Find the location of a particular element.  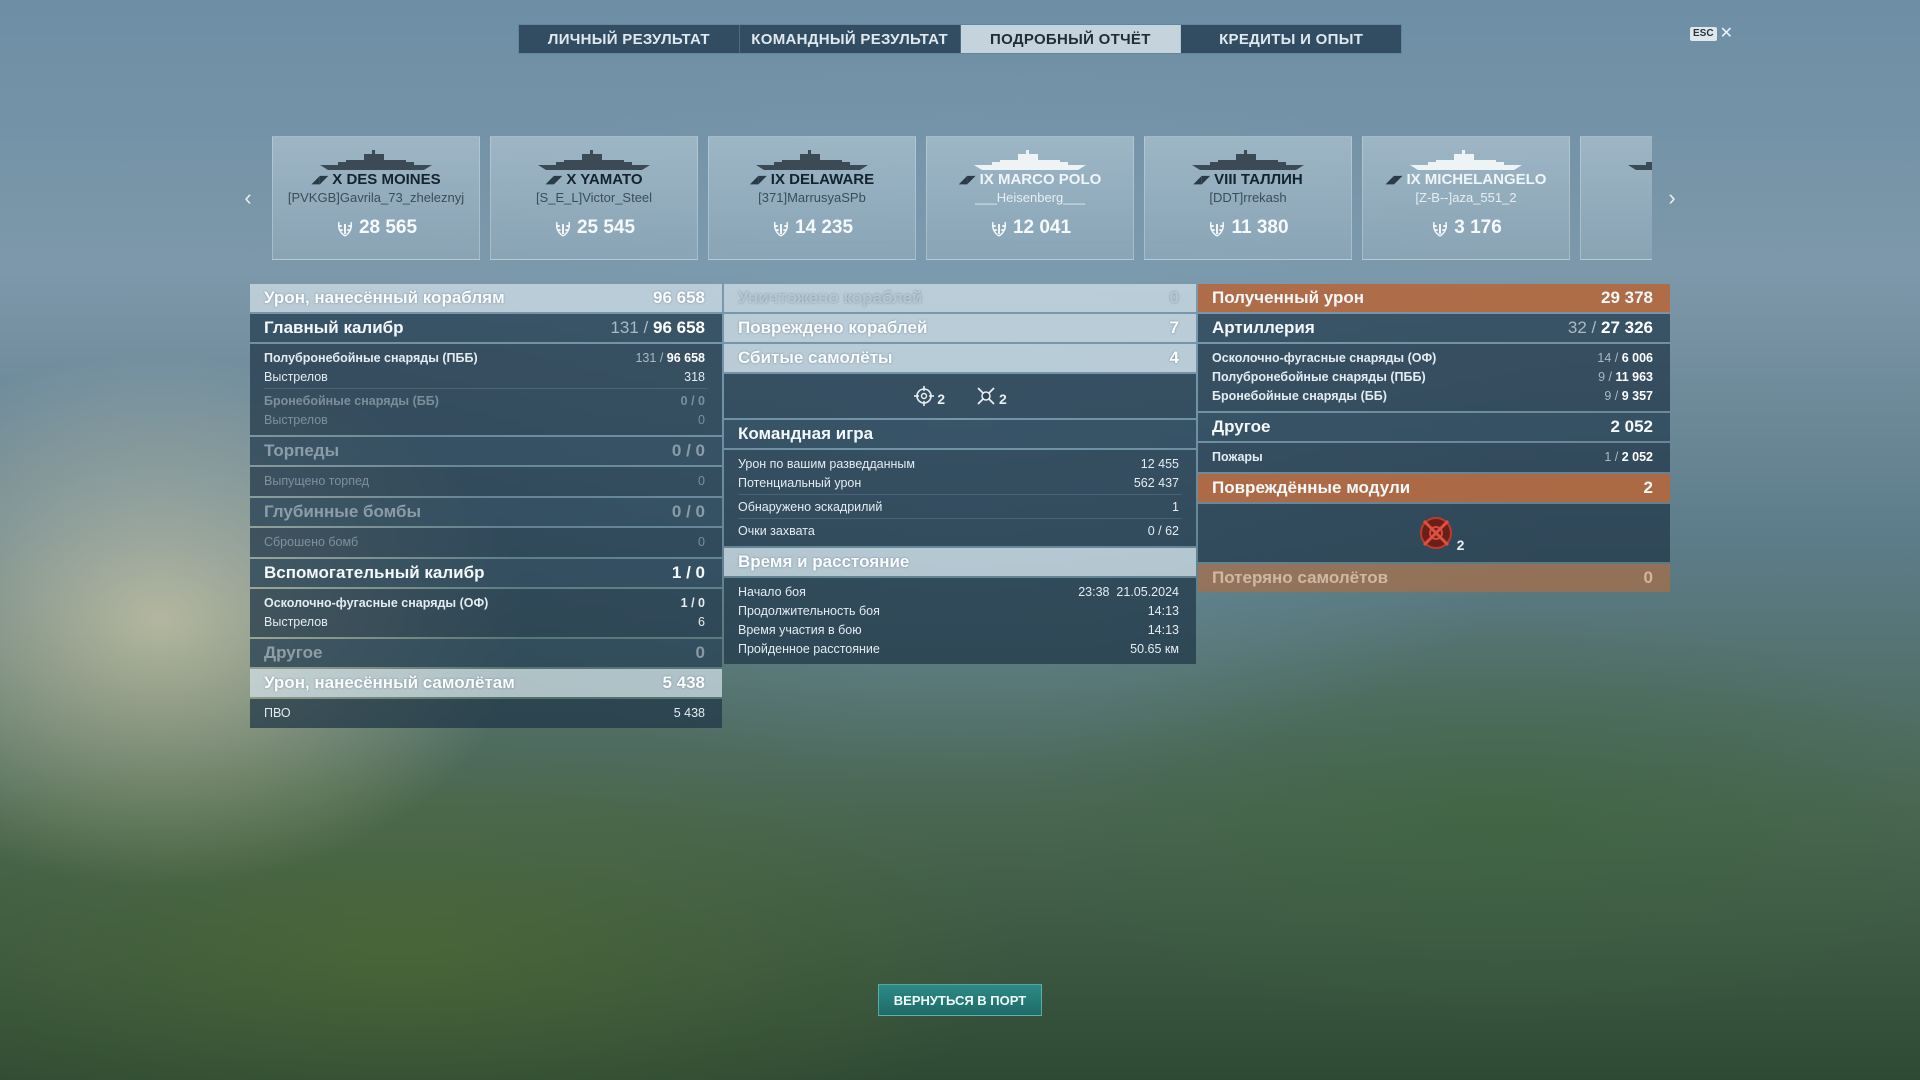

he-shots-label: Выстрелов is located at coordinates (296, 621).